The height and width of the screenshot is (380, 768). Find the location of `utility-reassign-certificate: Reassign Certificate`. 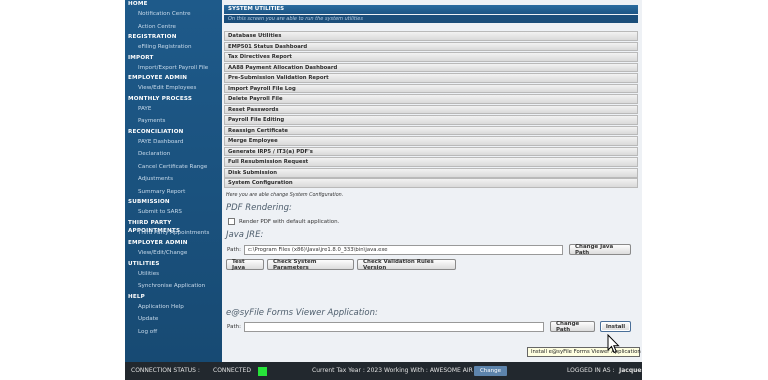

utility-reassign-certificate: Reassign Certificate is located at coordinates (431, 130).